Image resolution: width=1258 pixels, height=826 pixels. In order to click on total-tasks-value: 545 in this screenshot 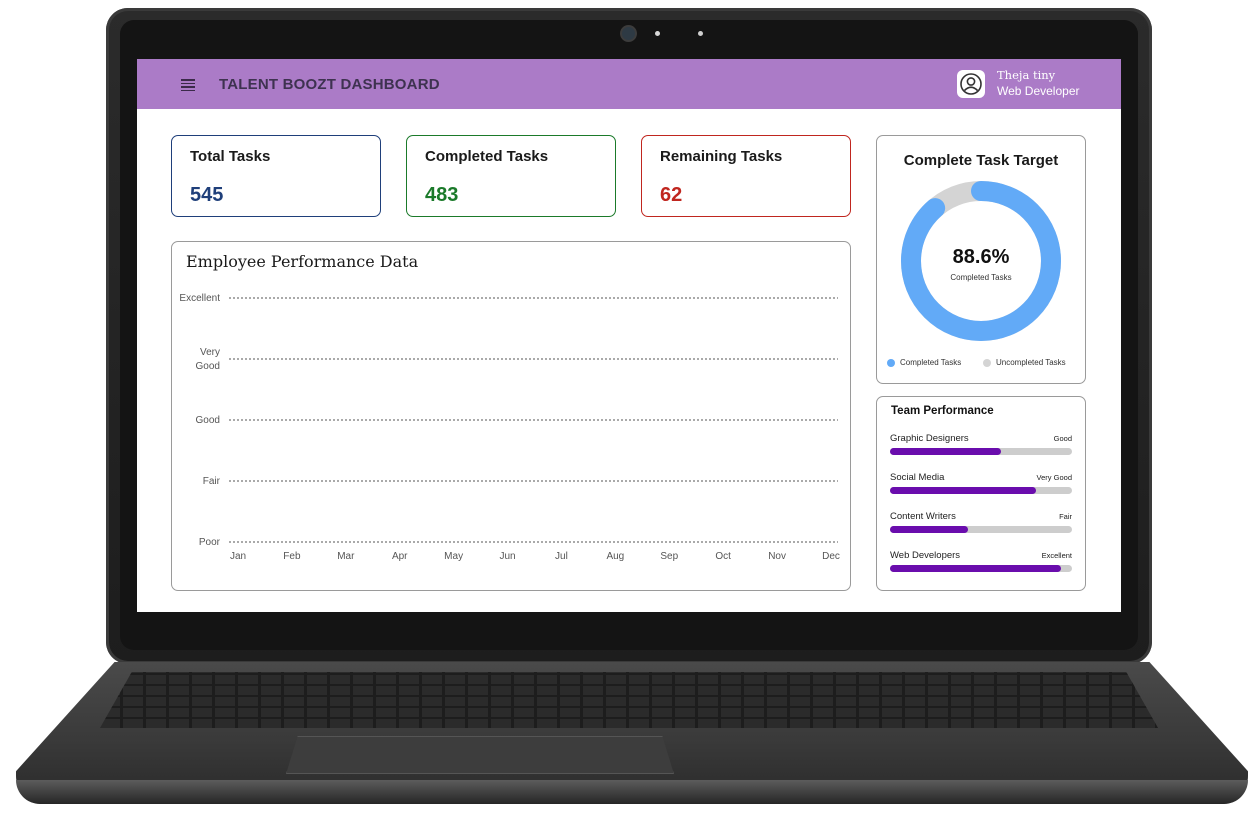, I will do `click(207, 195)`.